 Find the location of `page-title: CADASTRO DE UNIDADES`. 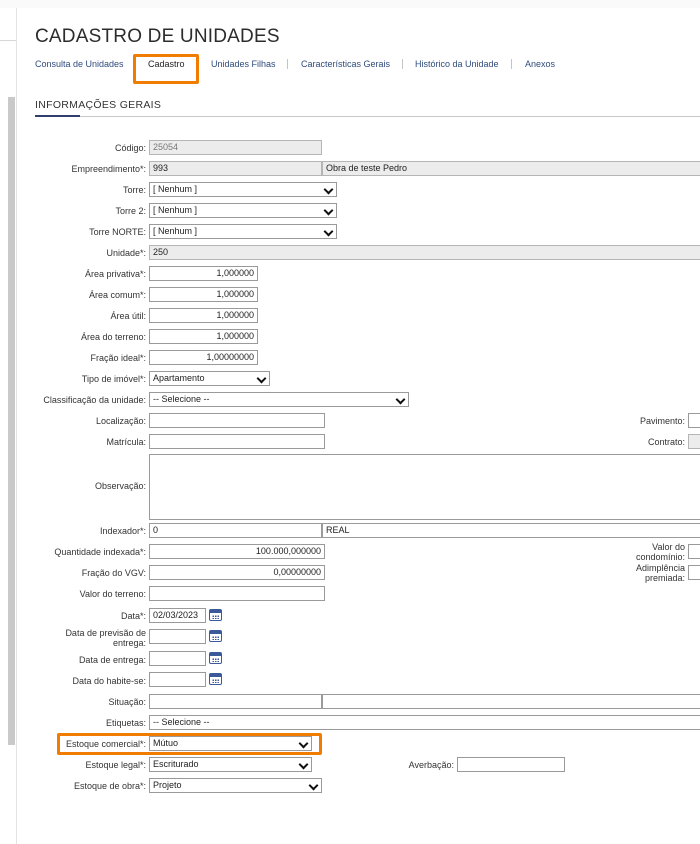

page-title: CADASTRO DE UNIDADES is located at coordinates (157, 36).